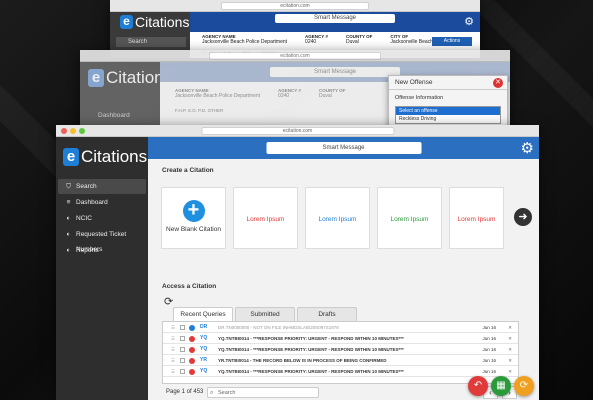  What do you see at coordinates (523, 217) in the screenshot?
I see `next-arrow-icon: ➜` at bounding box center [523, 217].